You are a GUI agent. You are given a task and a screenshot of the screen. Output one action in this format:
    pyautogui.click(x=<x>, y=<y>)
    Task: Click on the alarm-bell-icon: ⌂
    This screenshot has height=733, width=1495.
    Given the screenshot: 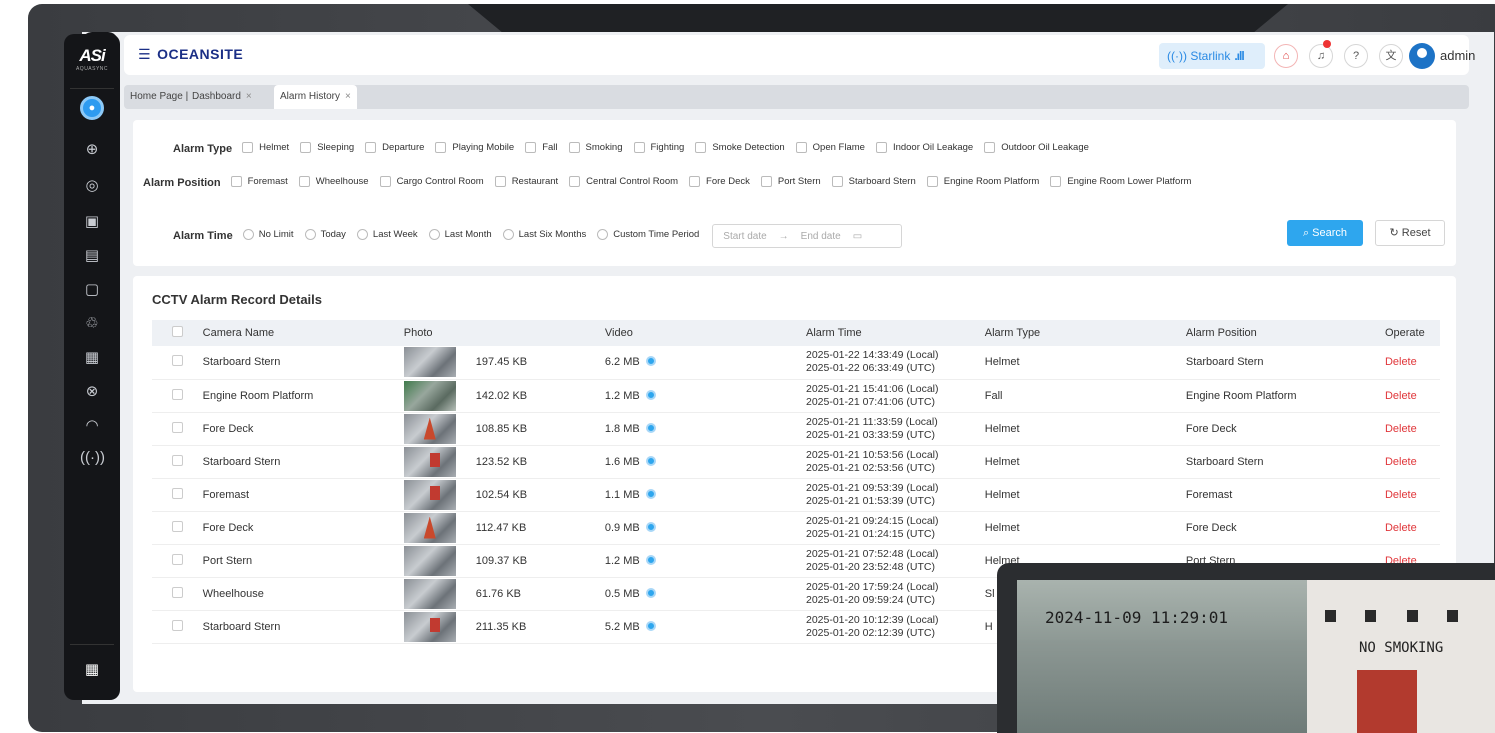 What is the action you would take?
    pyautogui.click(x=1286, y=56)
    